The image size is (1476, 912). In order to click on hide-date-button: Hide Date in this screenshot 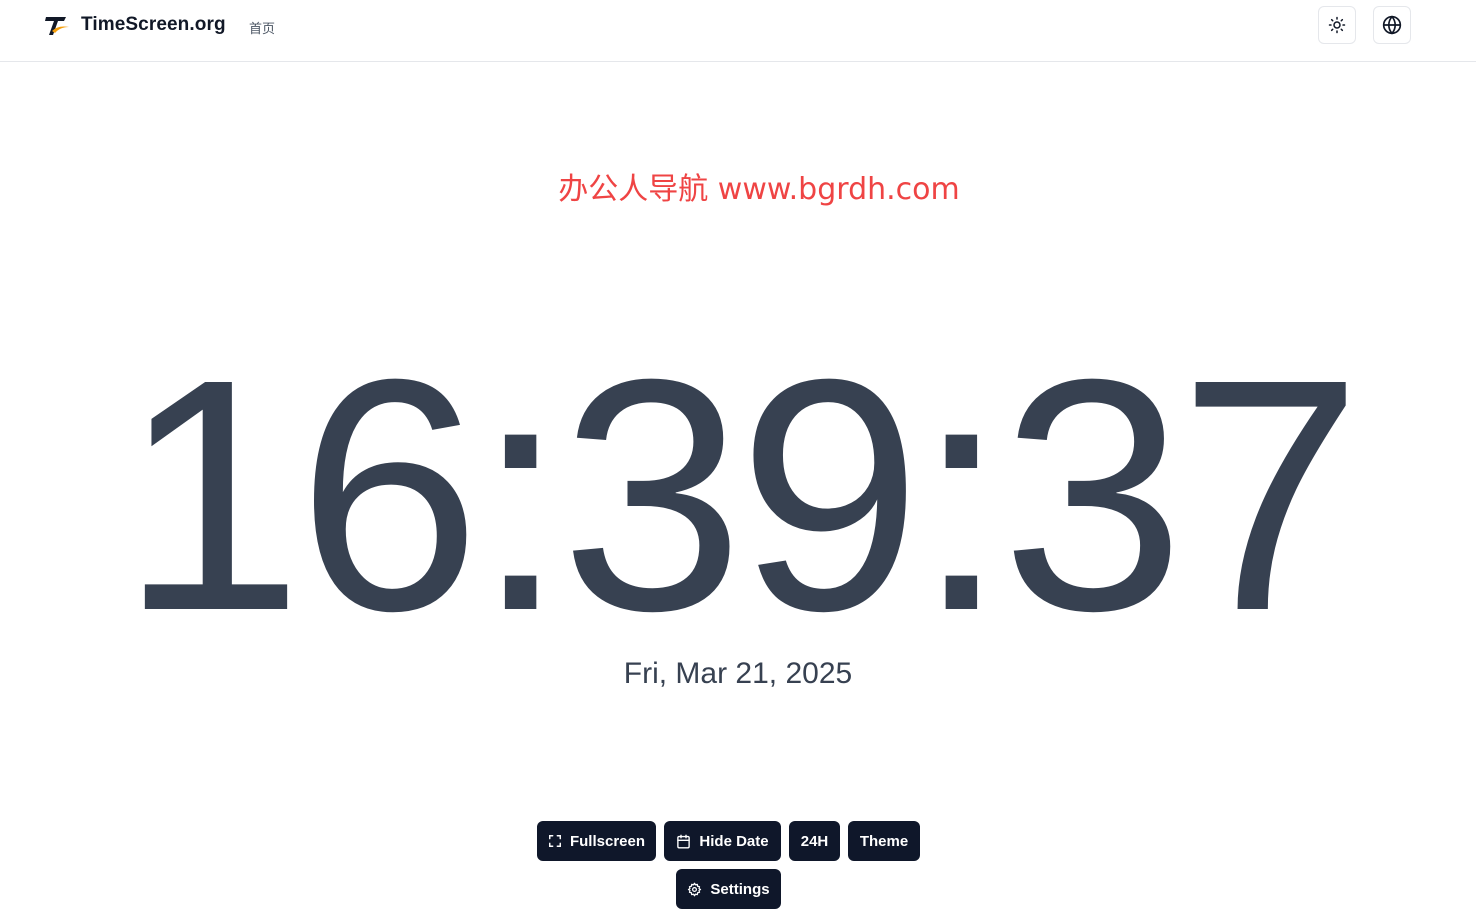, I will do `click(722, 841)`.